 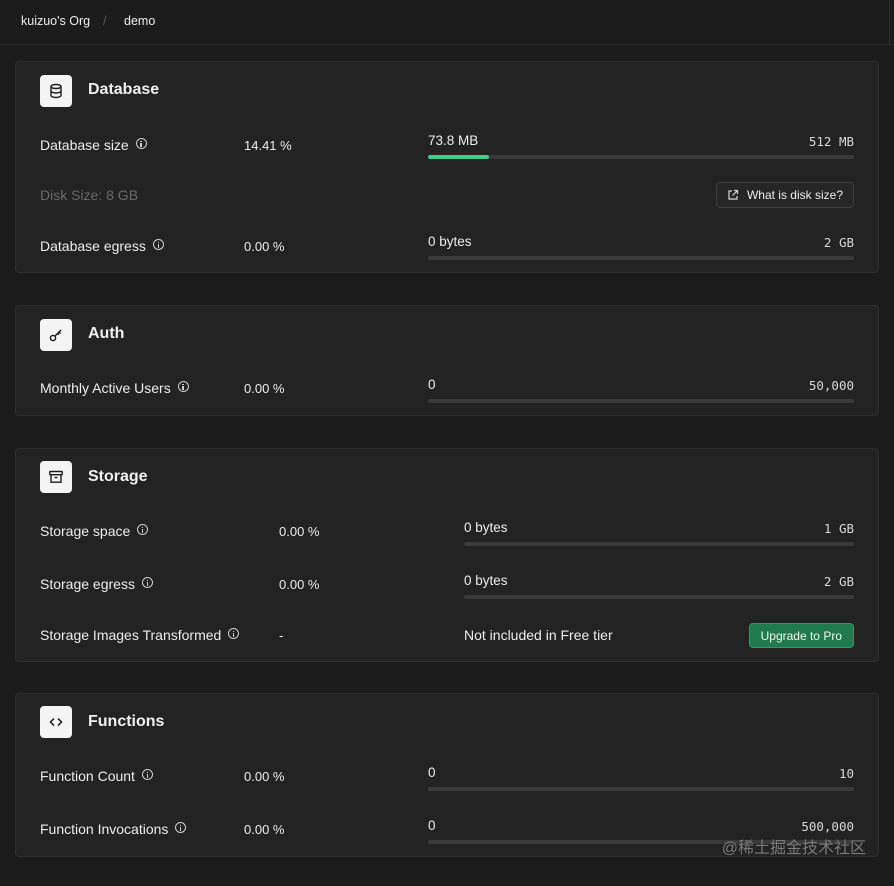 What do you see at coordinates (659, 544) in the screenshot?
I see `storage-space-bar` at bounding box center [659, 544].